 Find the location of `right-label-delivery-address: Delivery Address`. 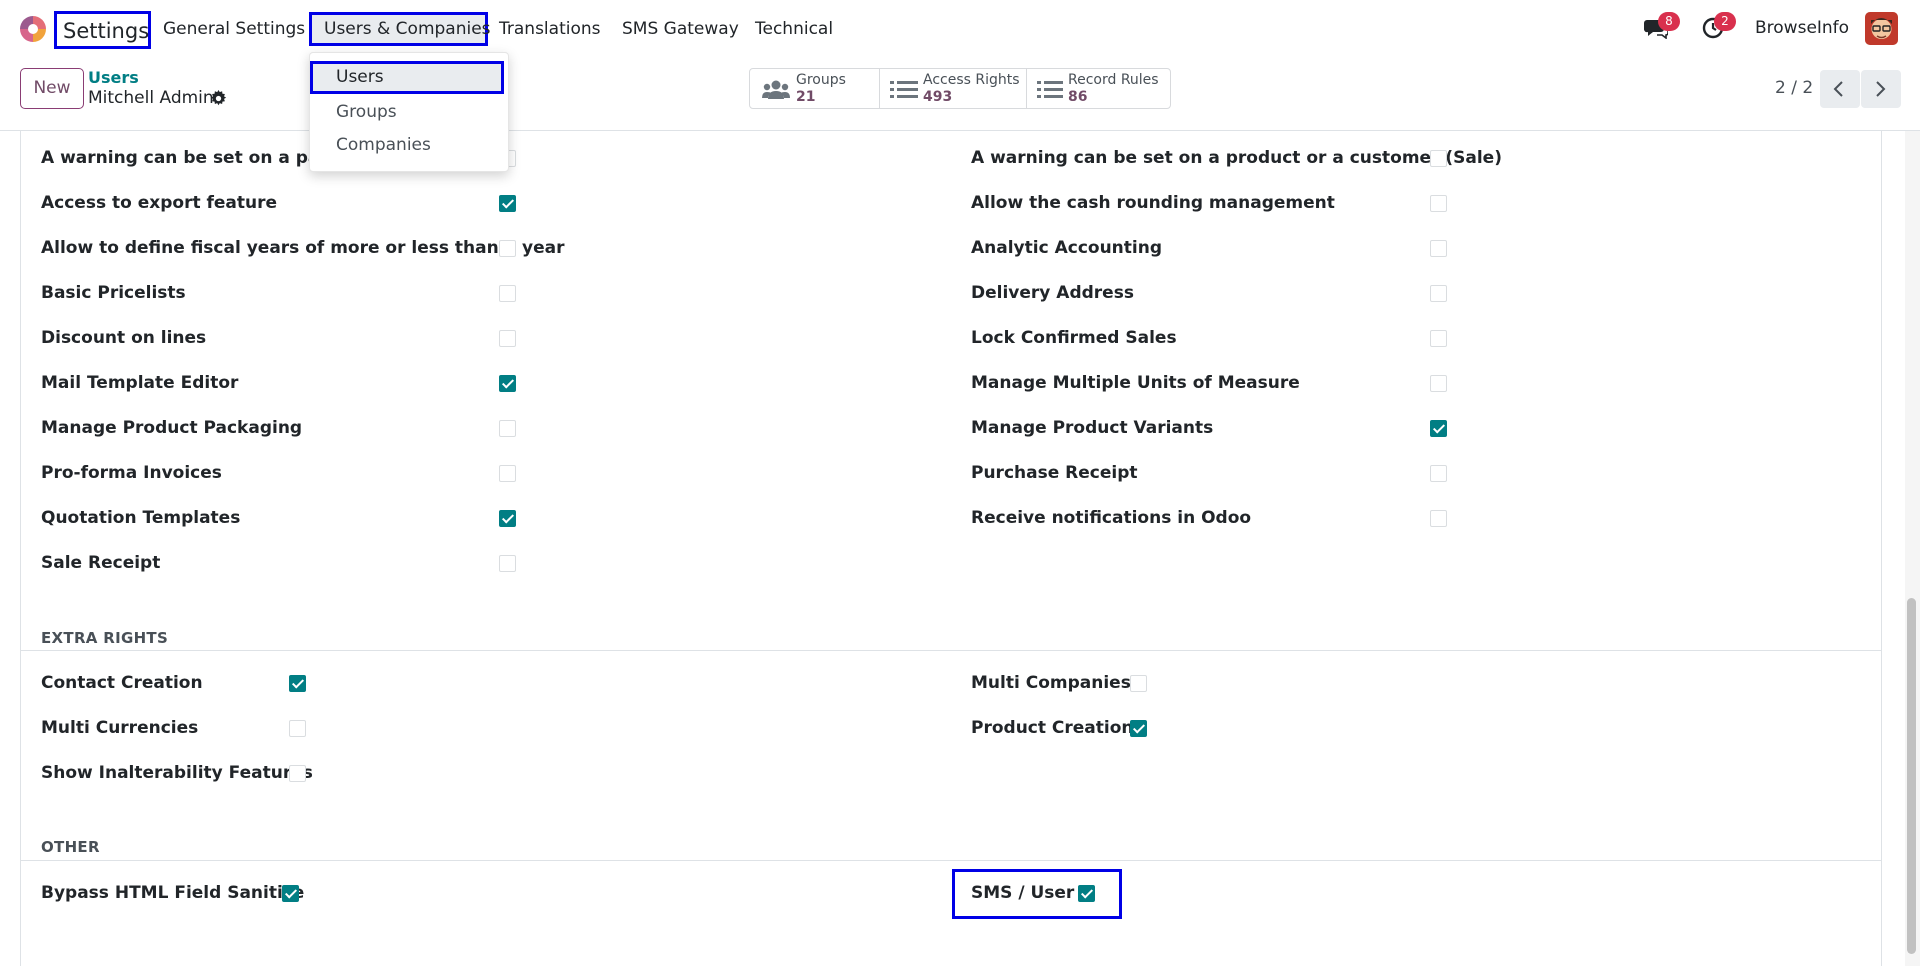

right-label-delivery-address: Delivery Address is located at coordinates (1052, 293).